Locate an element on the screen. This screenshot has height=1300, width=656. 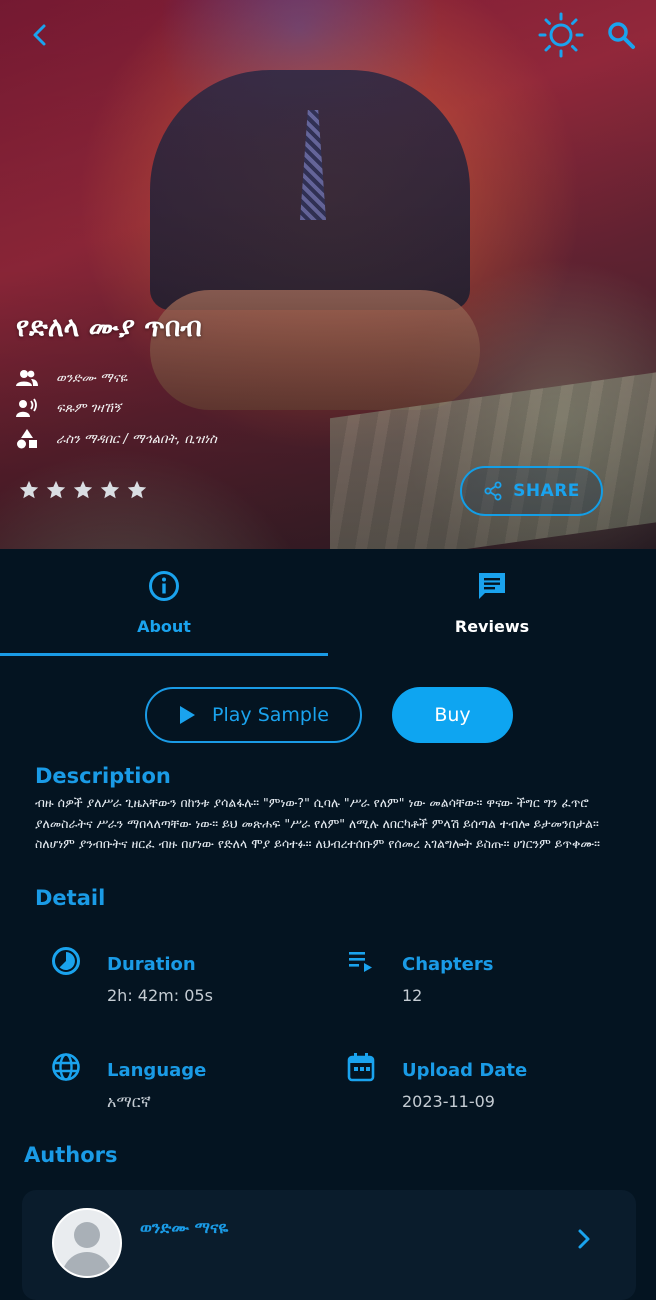
share-icon is located at coordinates (493, 491).